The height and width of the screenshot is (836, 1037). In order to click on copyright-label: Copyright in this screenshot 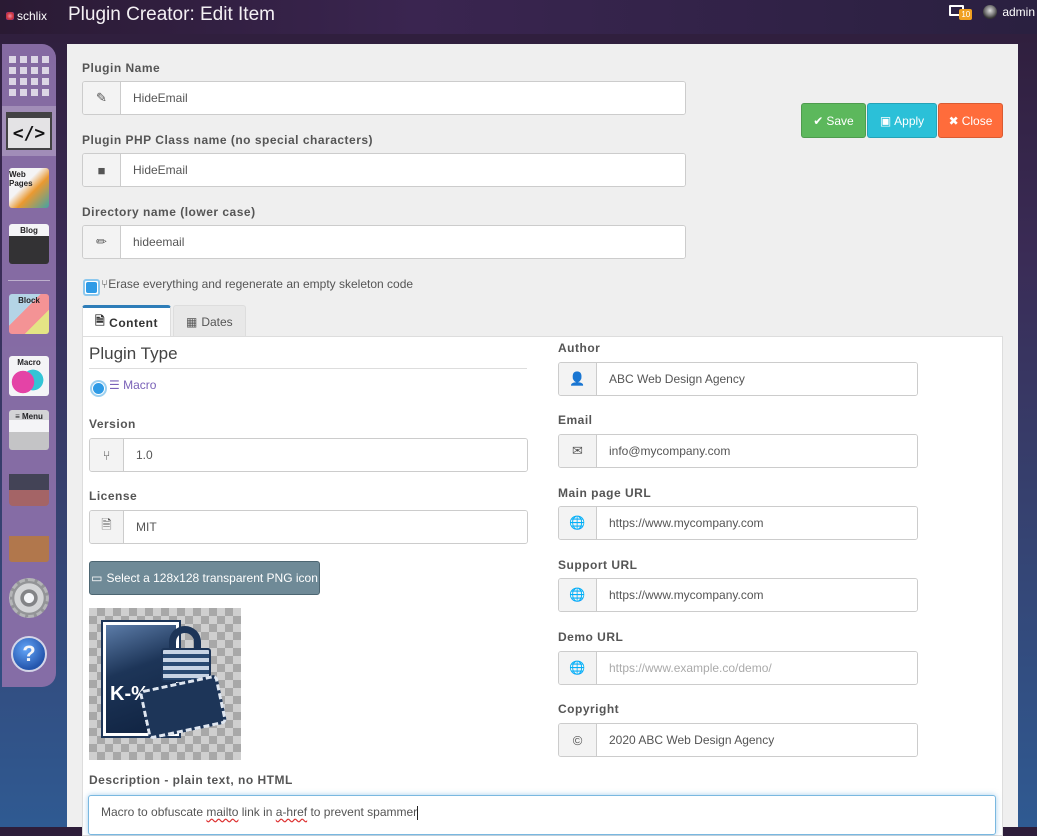, I will do `click(589, 709)`.